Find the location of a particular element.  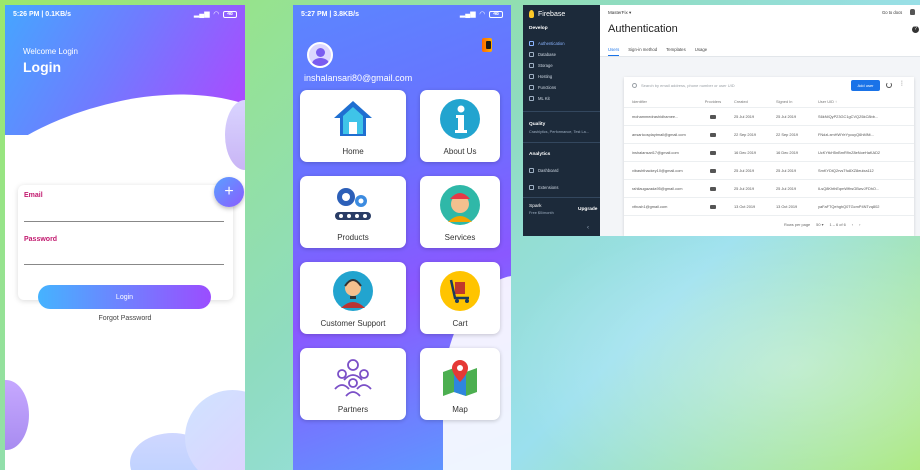

tile-about-us: About Us is located at coordinates (460, 126).